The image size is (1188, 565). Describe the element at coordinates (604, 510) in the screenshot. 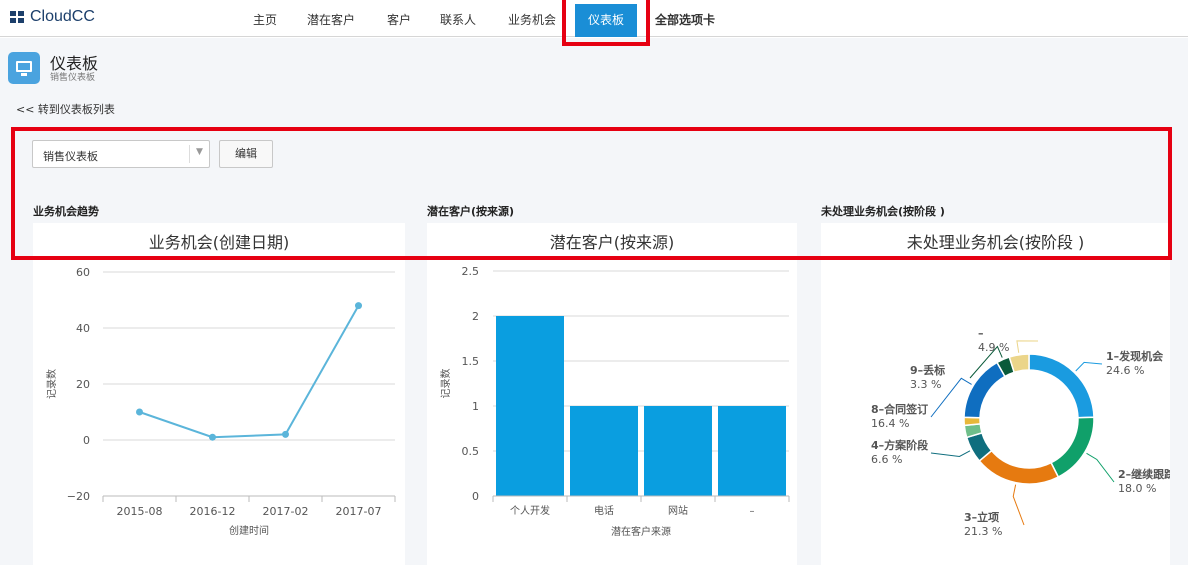

I see `x-tick-label: 电话` at that location.